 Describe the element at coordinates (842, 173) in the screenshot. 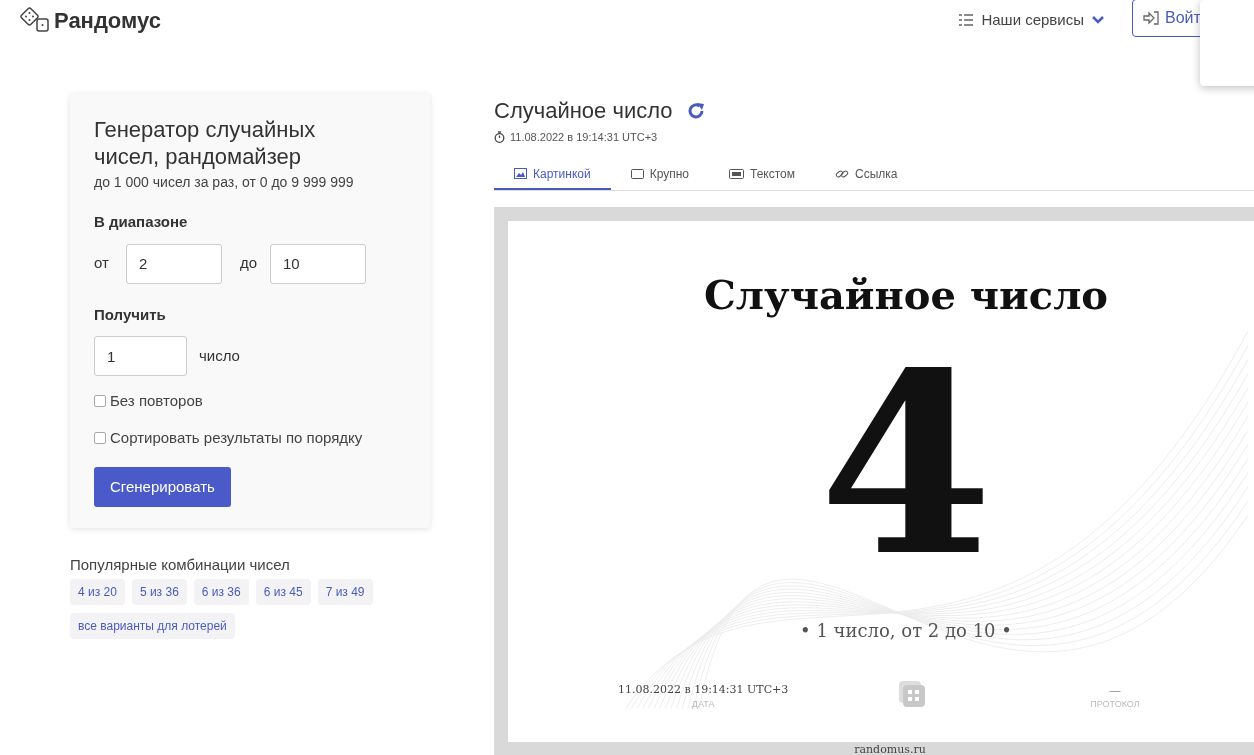

I see `link-icon` at that location.